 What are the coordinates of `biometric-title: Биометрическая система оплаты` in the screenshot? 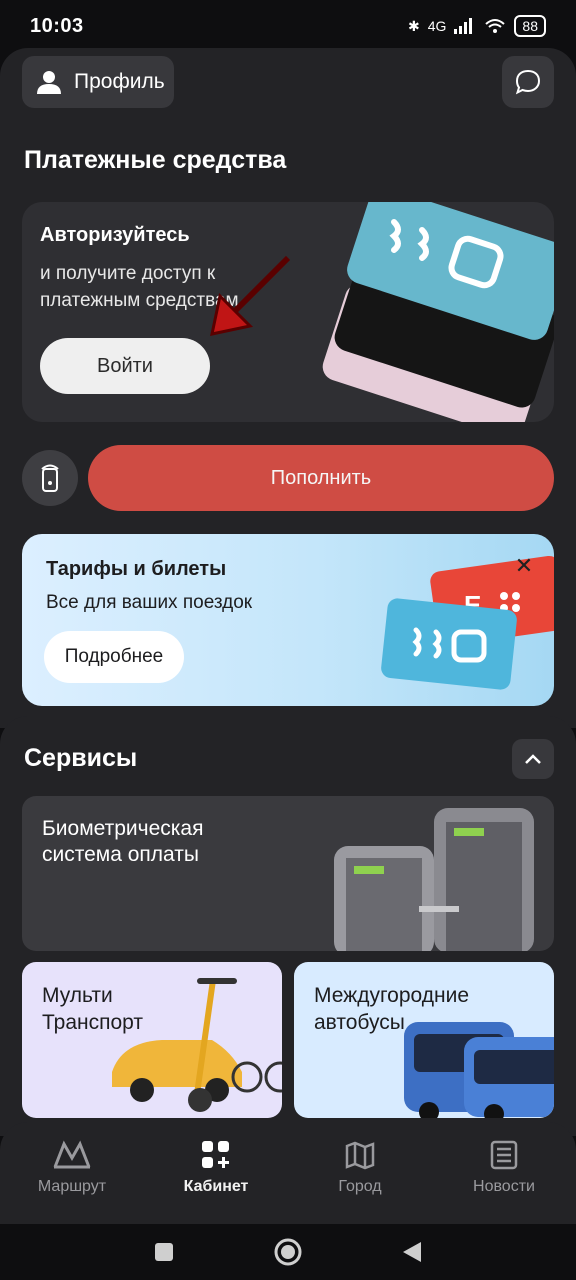 It's located at (123, 841).